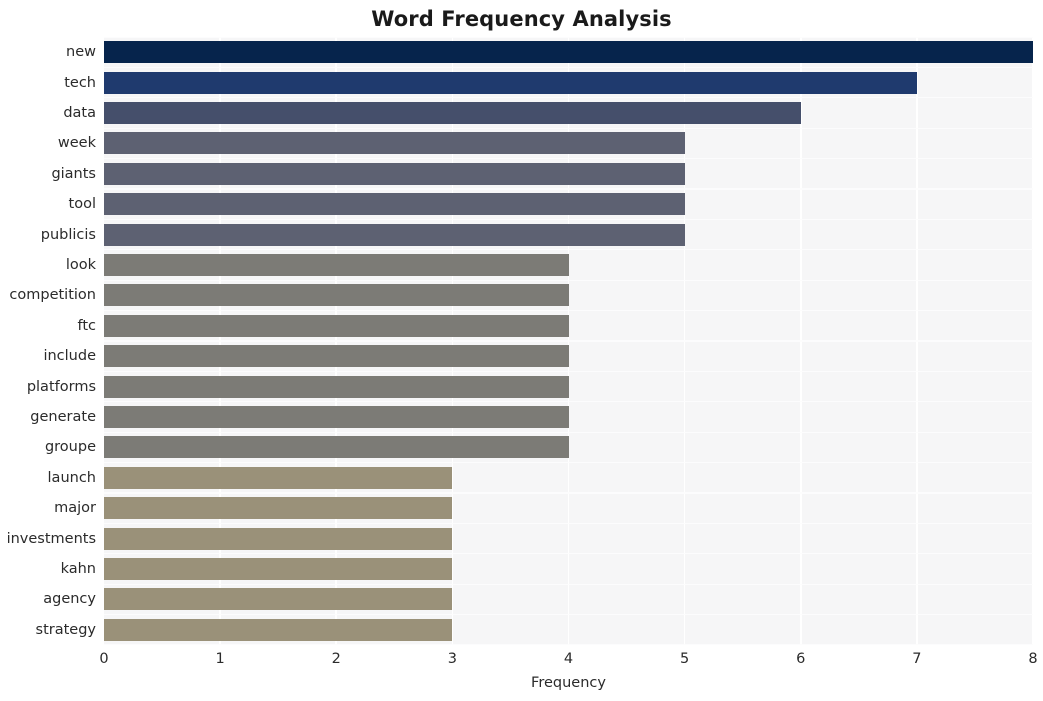 The image size is (1043, 701). I want to click on y-tick-label-tool: tool, so click(82, 204).